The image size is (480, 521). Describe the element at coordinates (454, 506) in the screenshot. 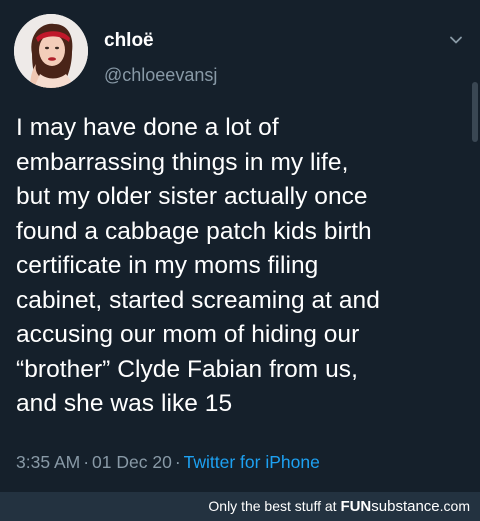

I see `watermark-brand-tld: .com` at that location.